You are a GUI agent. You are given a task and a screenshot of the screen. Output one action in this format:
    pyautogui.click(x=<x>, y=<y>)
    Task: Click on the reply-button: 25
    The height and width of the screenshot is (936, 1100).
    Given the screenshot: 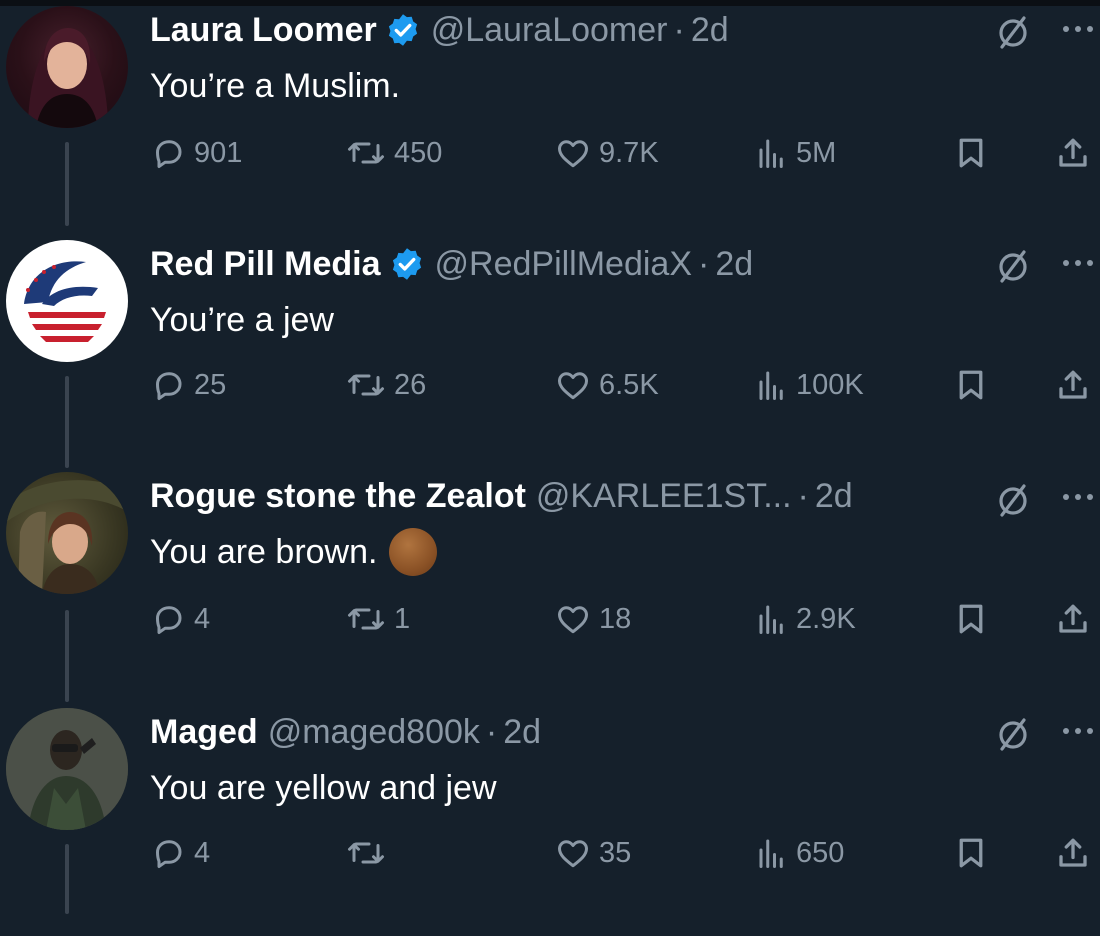 What is the action you would take?
    pyautogui.click(x=188, y=385)
    